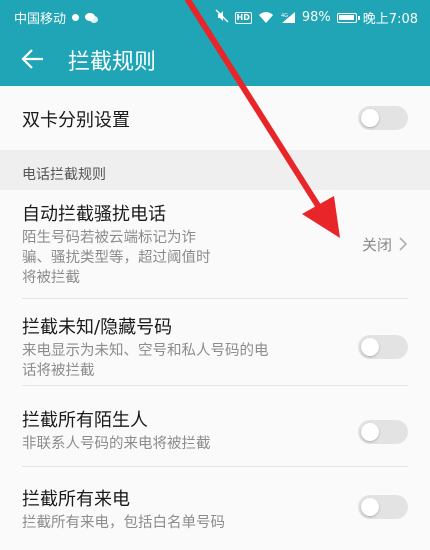 This screenshot has width=430, height=550. Describe the element at coordinates (109, 238) in the screenshot. I see `row-subtitle-line1: 陌生号码若被云端标记为诈` at that location.